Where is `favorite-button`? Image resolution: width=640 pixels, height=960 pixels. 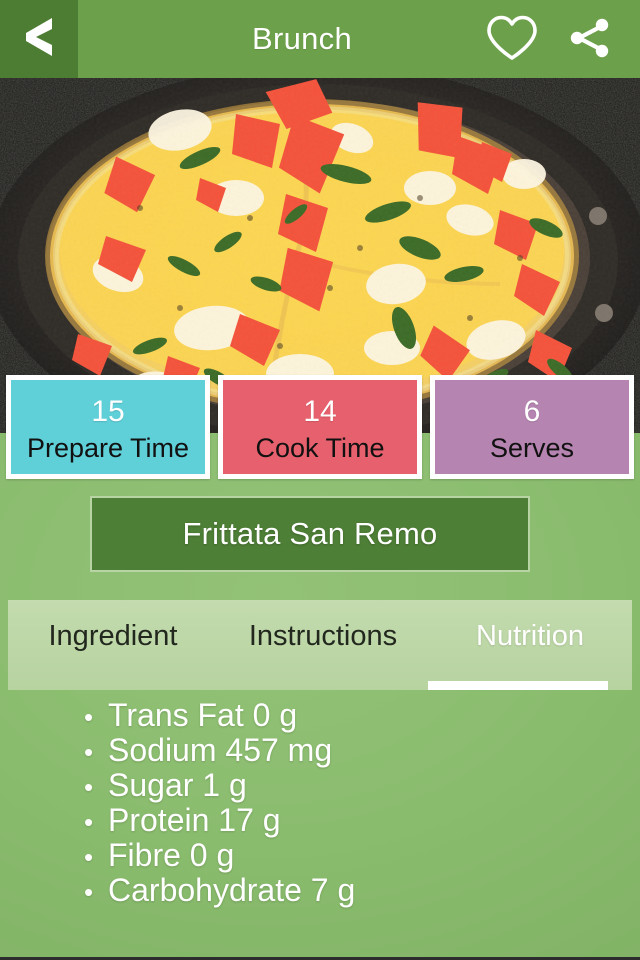
favorite-button is located at coordinates (512, 39).